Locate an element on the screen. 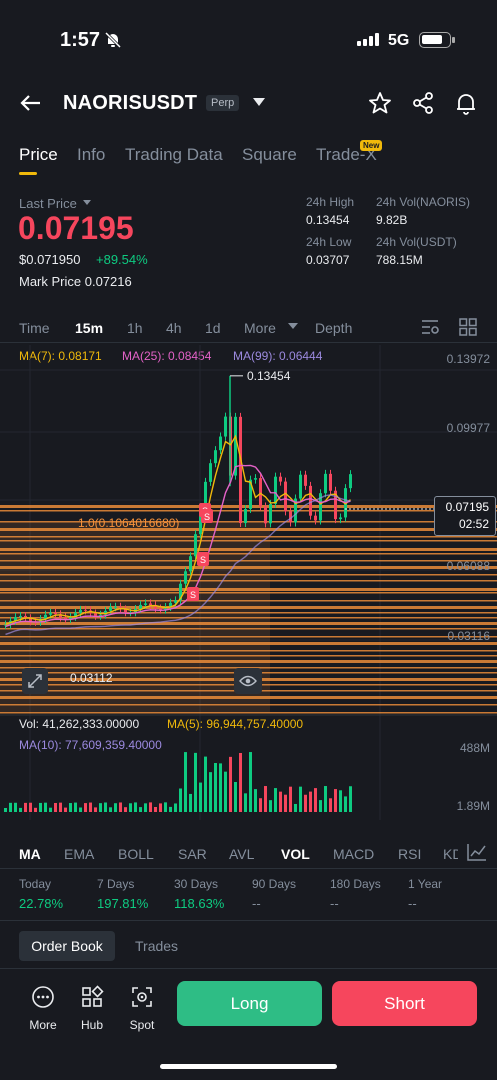 Image resolution: width=497 pixels, height=1080 pixels. indicator-kd: KD is located at coordinates (450, 854).